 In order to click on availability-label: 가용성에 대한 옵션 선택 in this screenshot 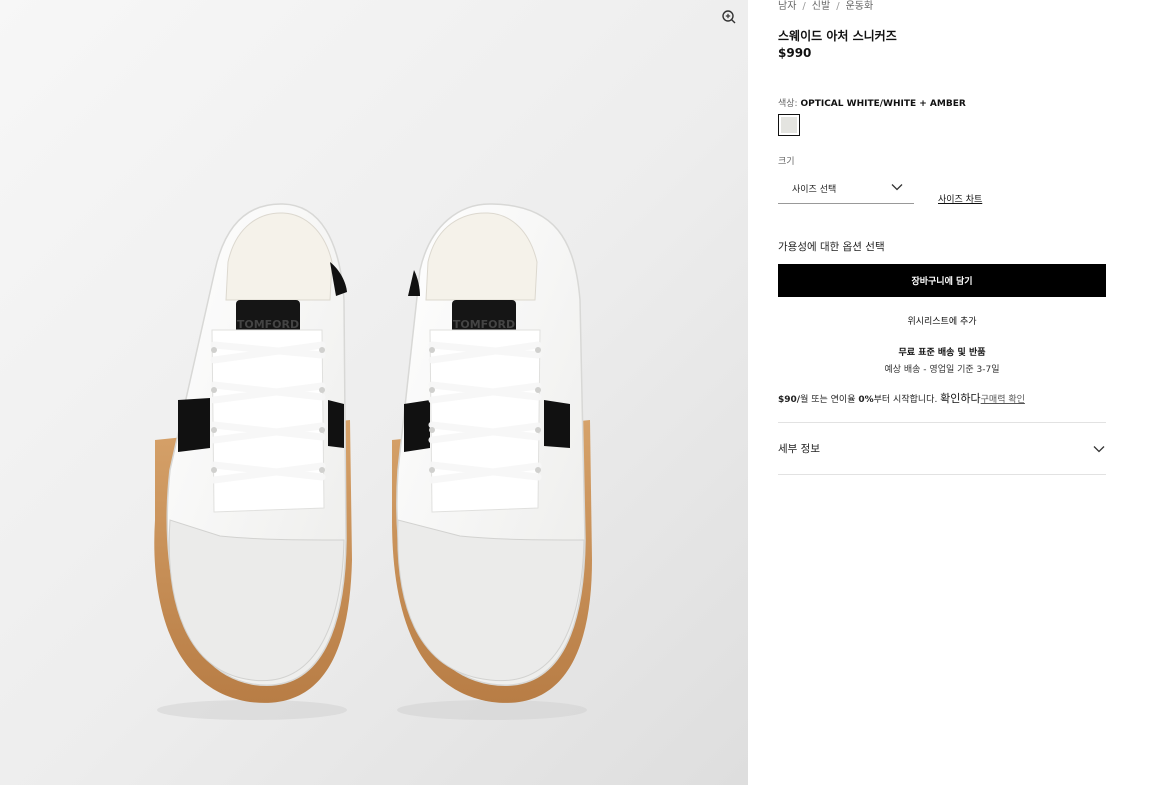, I will do `click(831, 247)`.